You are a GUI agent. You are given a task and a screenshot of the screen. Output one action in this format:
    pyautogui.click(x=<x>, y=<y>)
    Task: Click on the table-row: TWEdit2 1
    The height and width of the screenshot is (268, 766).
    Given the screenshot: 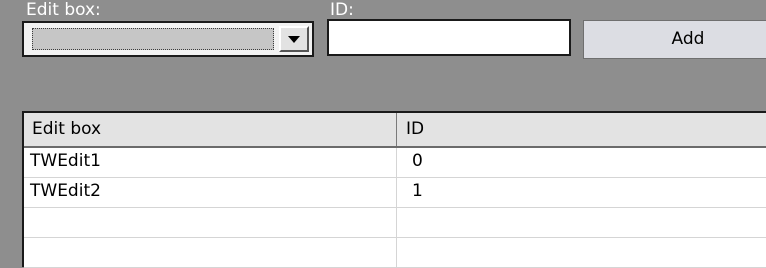 What is the action you would take?
    pyautogui.click(x=395, y=193)
    